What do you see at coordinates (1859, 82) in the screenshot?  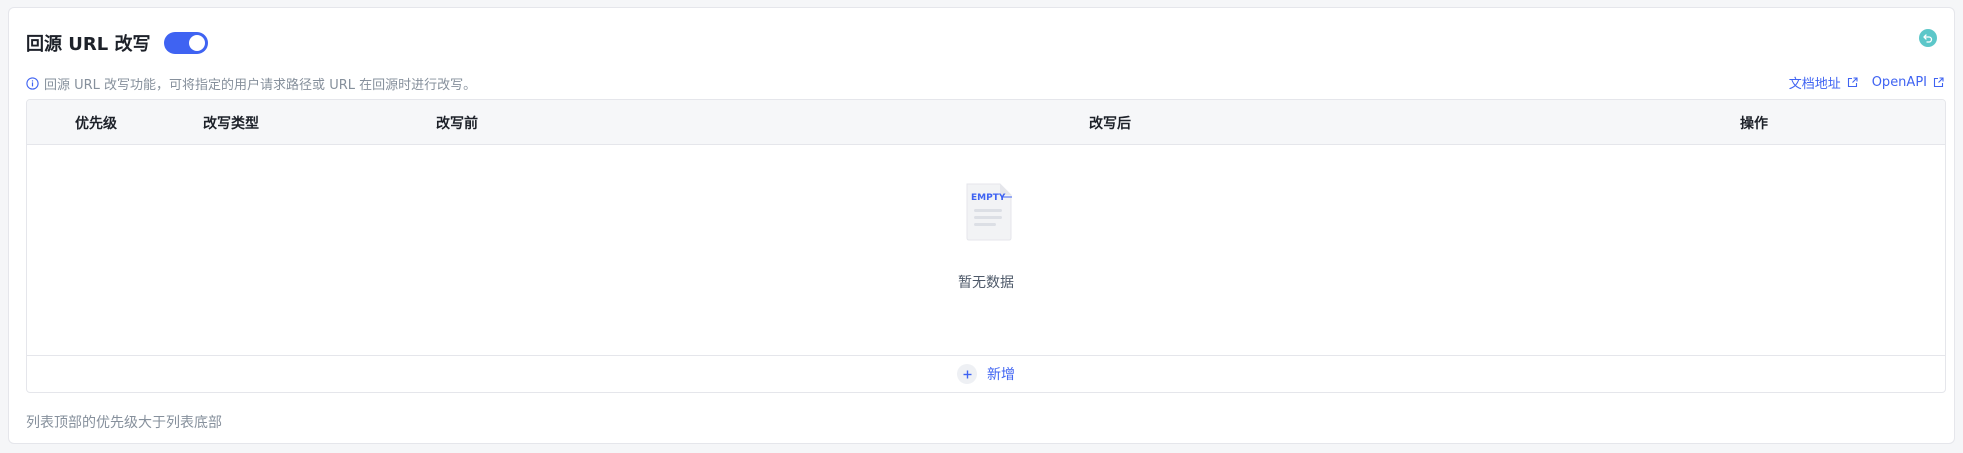 I see `header-links: 文档地址 OpenAPI` at bounding box center [1859, 82].